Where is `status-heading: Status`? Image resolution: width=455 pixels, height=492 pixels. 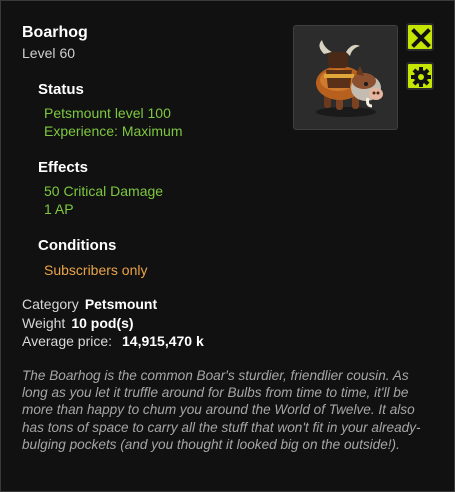 status-heading: Status is located at coordinates (61, 89).